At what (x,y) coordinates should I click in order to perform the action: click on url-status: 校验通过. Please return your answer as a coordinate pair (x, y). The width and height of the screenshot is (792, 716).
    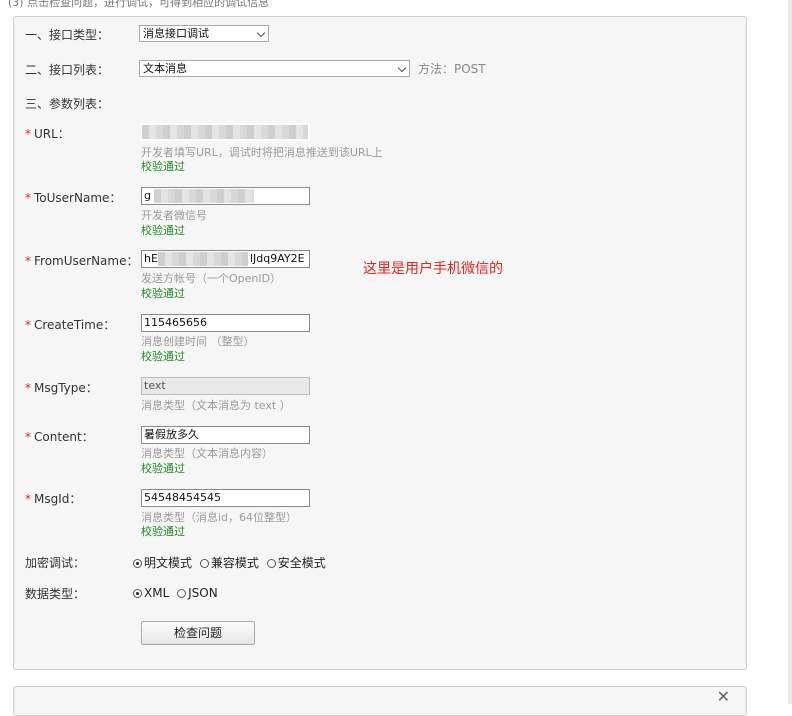
    Looking at the image, I should click on (163, 166).